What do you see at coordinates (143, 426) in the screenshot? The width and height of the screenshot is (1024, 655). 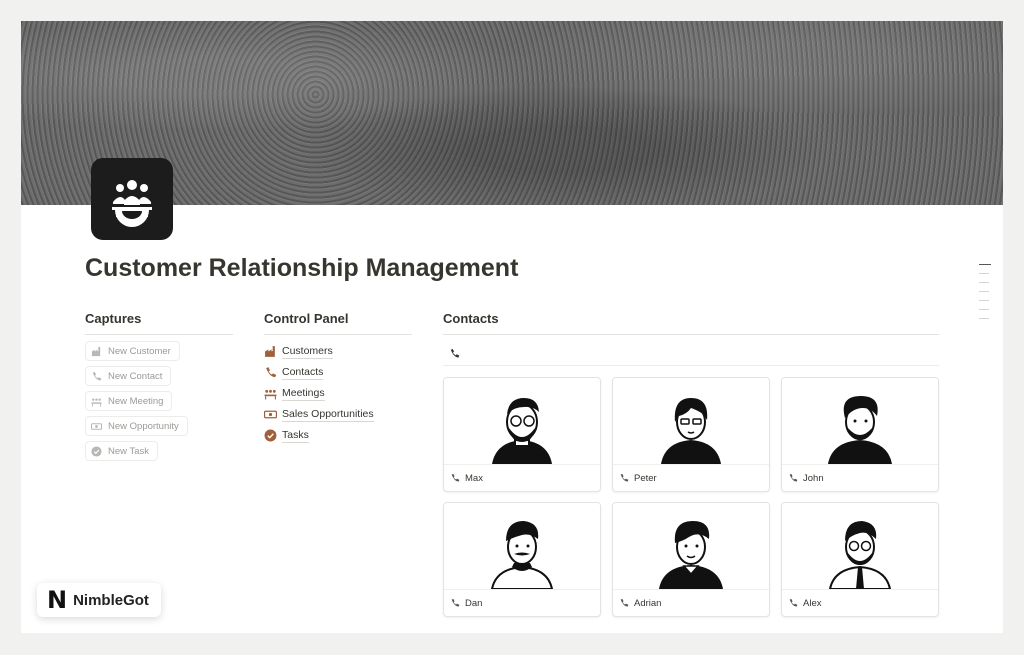 I see `new-opportunity-label: New Opportunity` at bounding box center [143, 426].